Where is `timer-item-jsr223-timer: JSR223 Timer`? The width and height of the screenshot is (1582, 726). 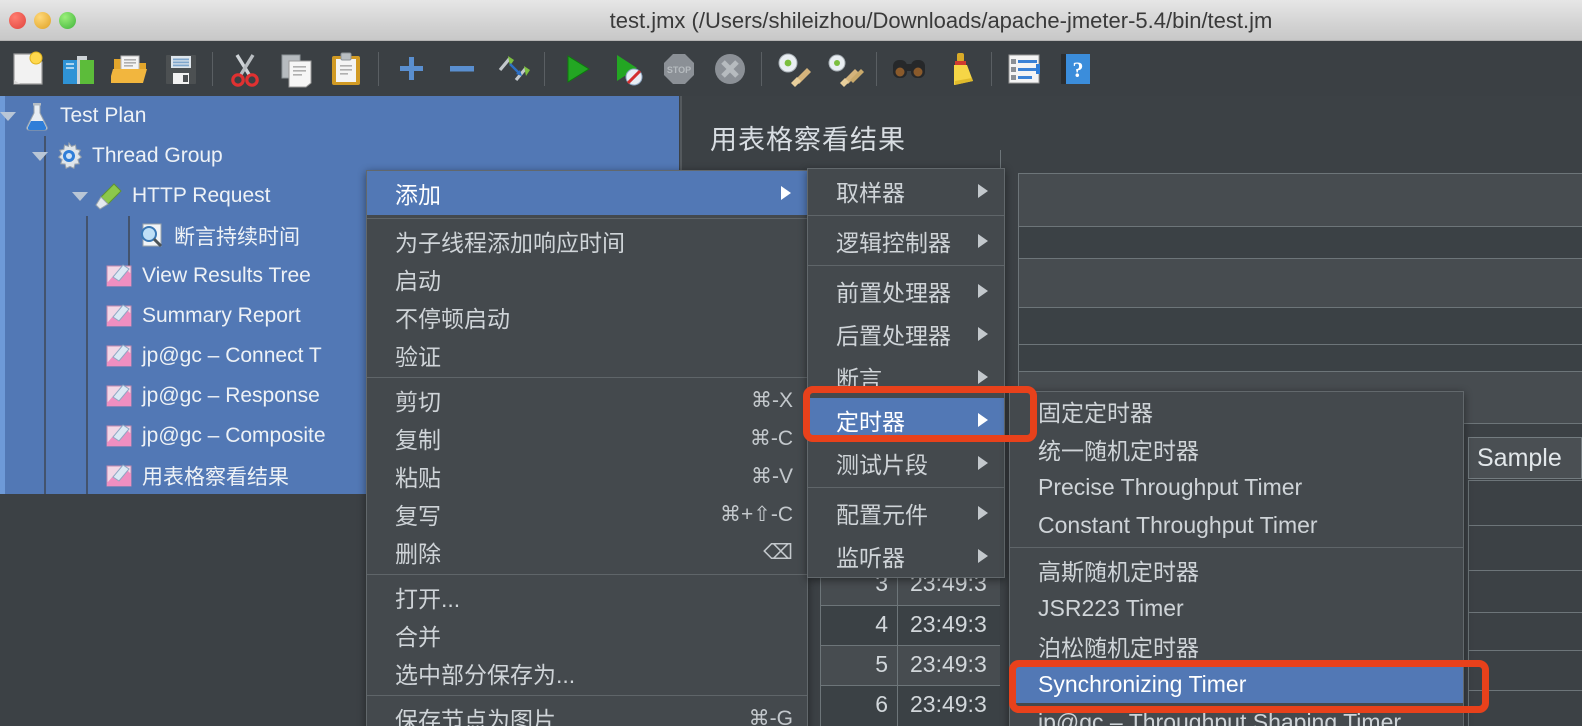 timer-item-jsr223-timer: JSR223 Timer is located at coordinates (1236, 608).